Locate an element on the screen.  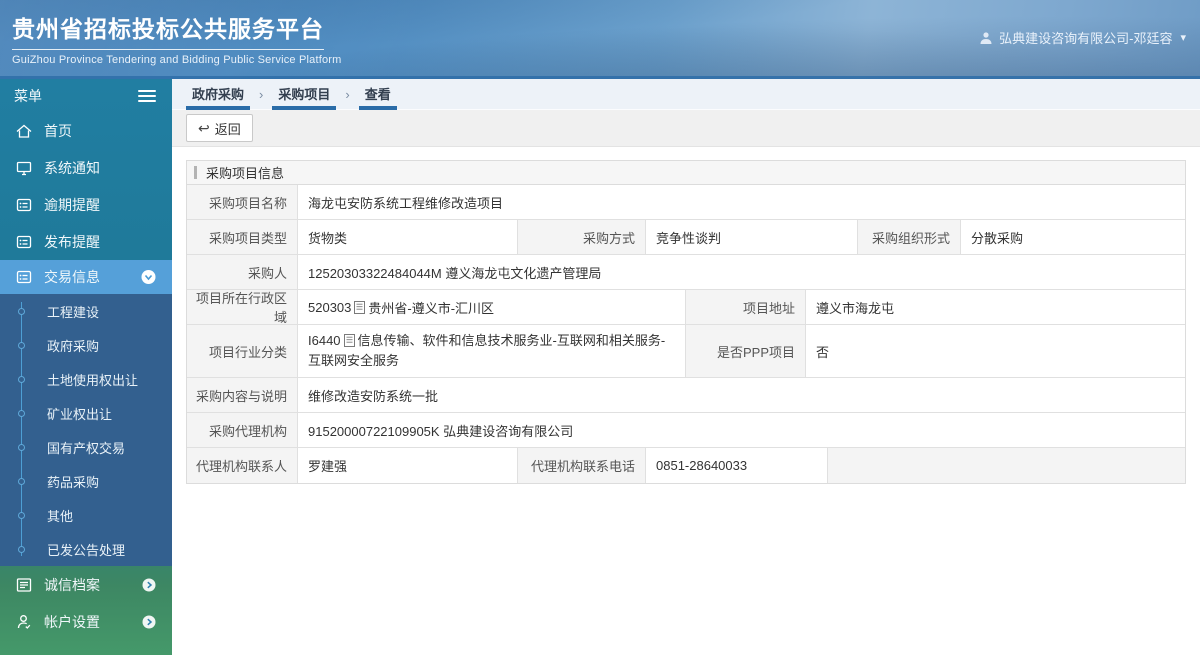
submenu-item-drug-procurement: 药品采购 is located at coordinates (86, 481).